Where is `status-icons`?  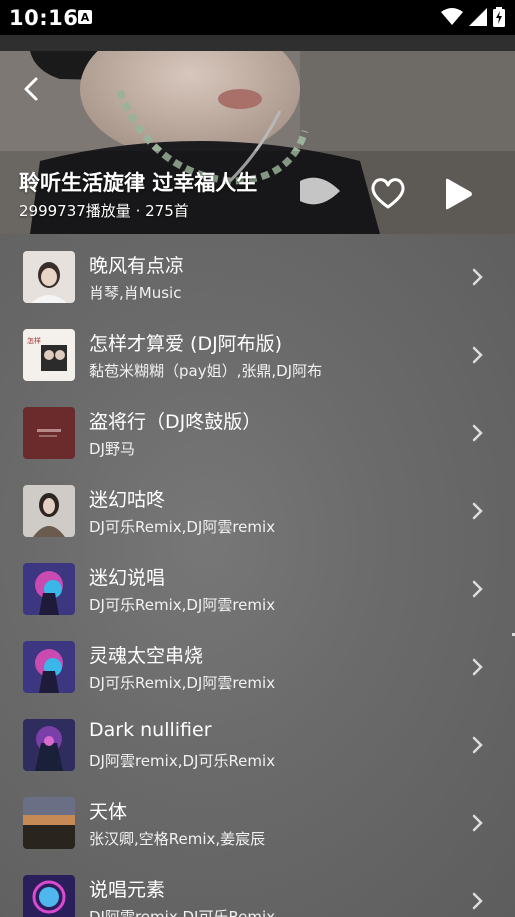 status-icons is located at coordinates (473, 17).